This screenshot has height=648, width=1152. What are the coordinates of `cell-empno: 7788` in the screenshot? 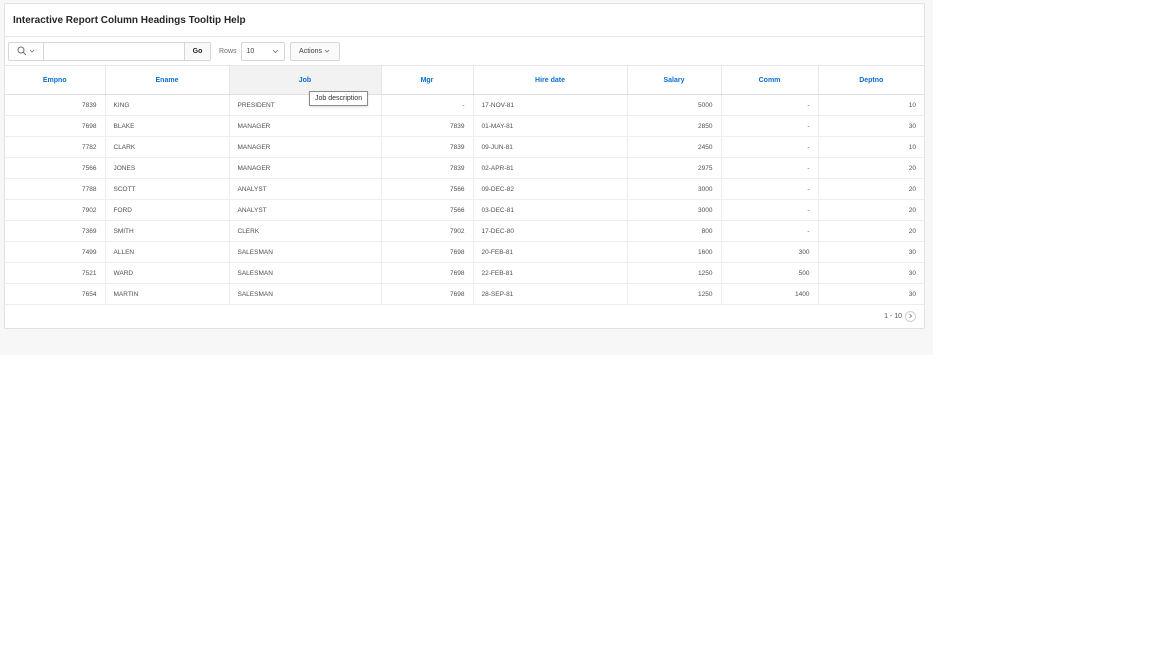 It's located at (55, 189).